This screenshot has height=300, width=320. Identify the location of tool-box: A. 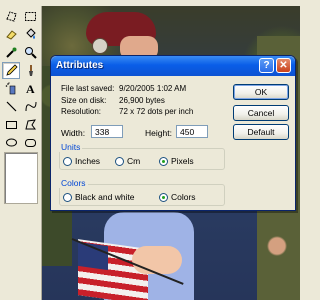
(21, 153).